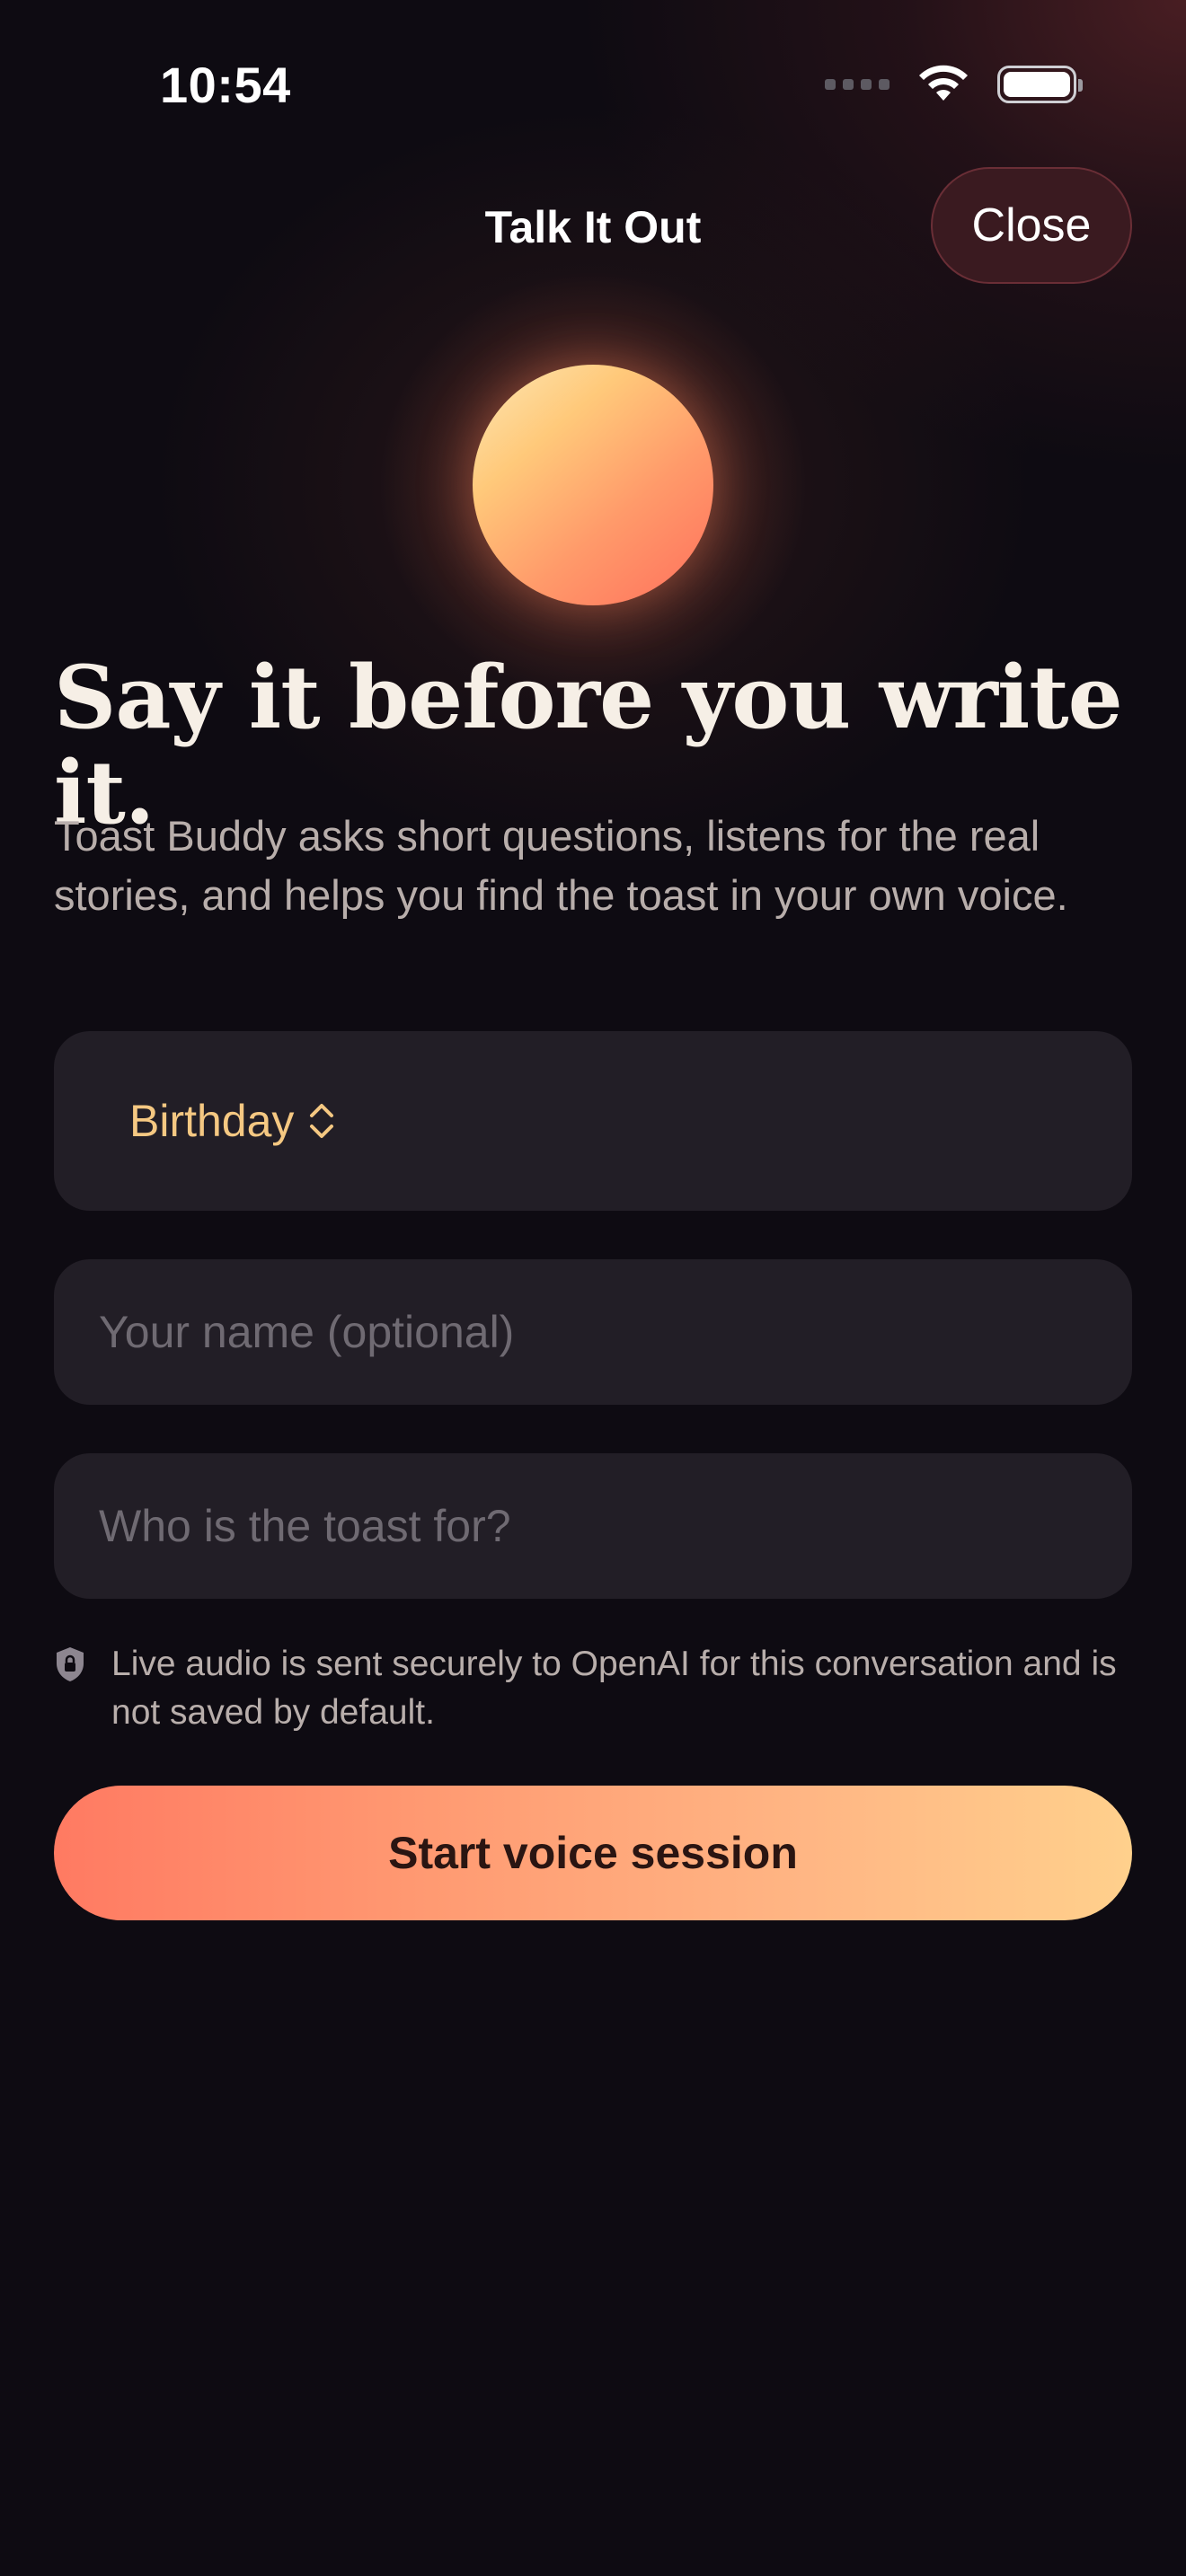 The image size is (1186, 2576). What do you see at coordinates (225, 85) in the screenshot?
I see `status-time: 10:54` at bounding box center [225, 85].